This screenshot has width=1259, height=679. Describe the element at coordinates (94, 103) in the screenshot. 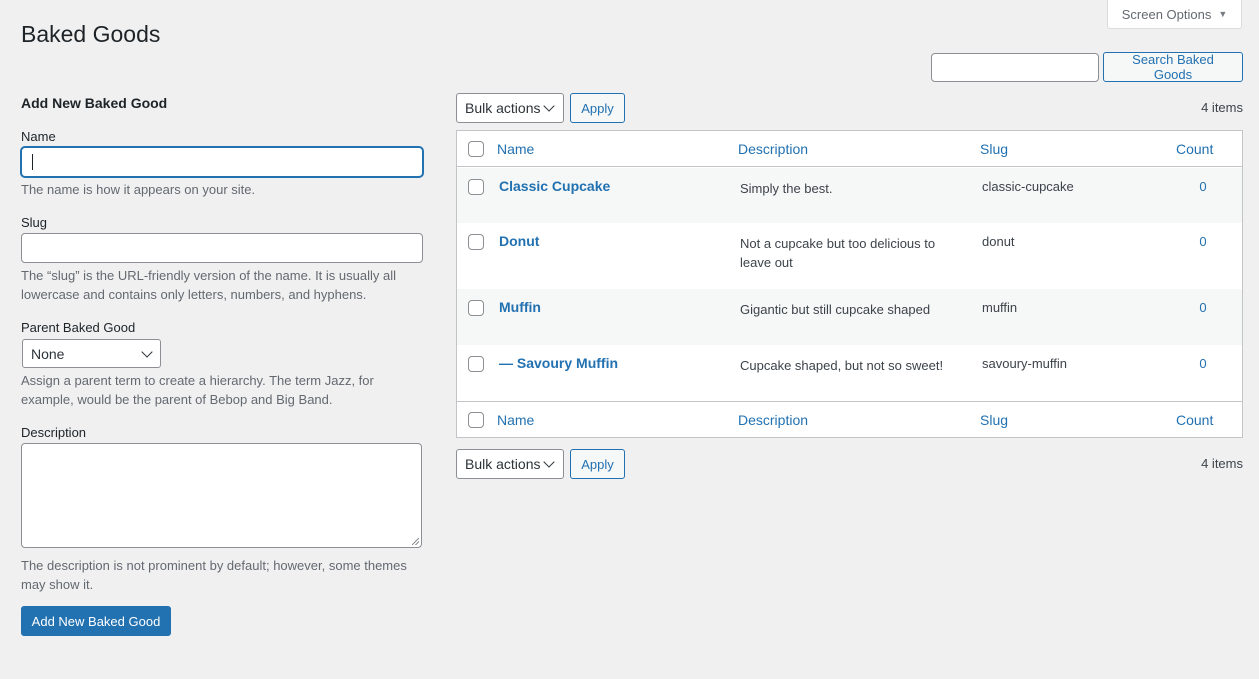

I see `form-title: Add New Baked Good` at that location.